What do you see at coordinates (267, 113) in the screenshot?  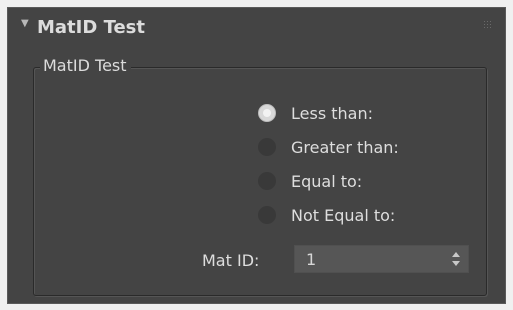 I see `radio-button-checked` at bounding box center [267, 113].